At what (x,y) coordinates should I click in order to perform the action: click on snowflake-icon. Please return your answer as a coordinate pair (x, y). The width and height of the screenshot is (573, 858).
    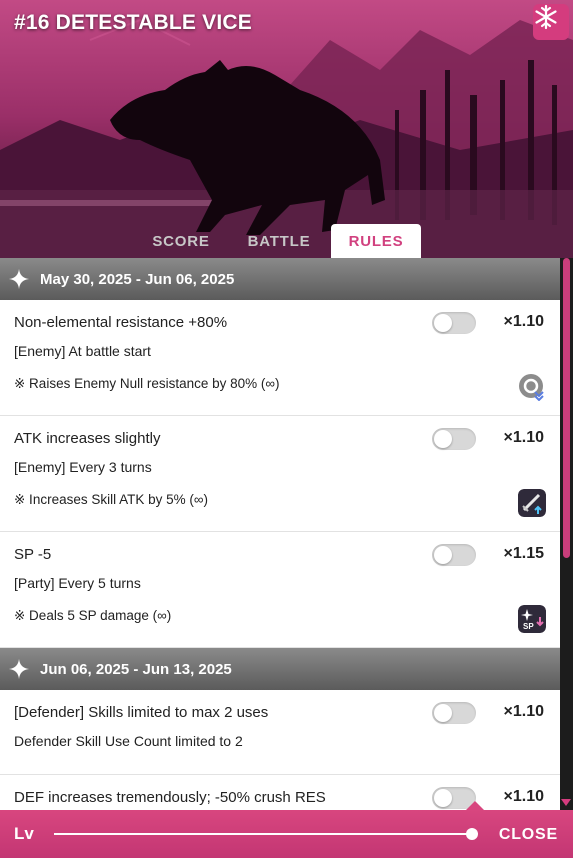
    Looking at the image, I should click on (546, 17).